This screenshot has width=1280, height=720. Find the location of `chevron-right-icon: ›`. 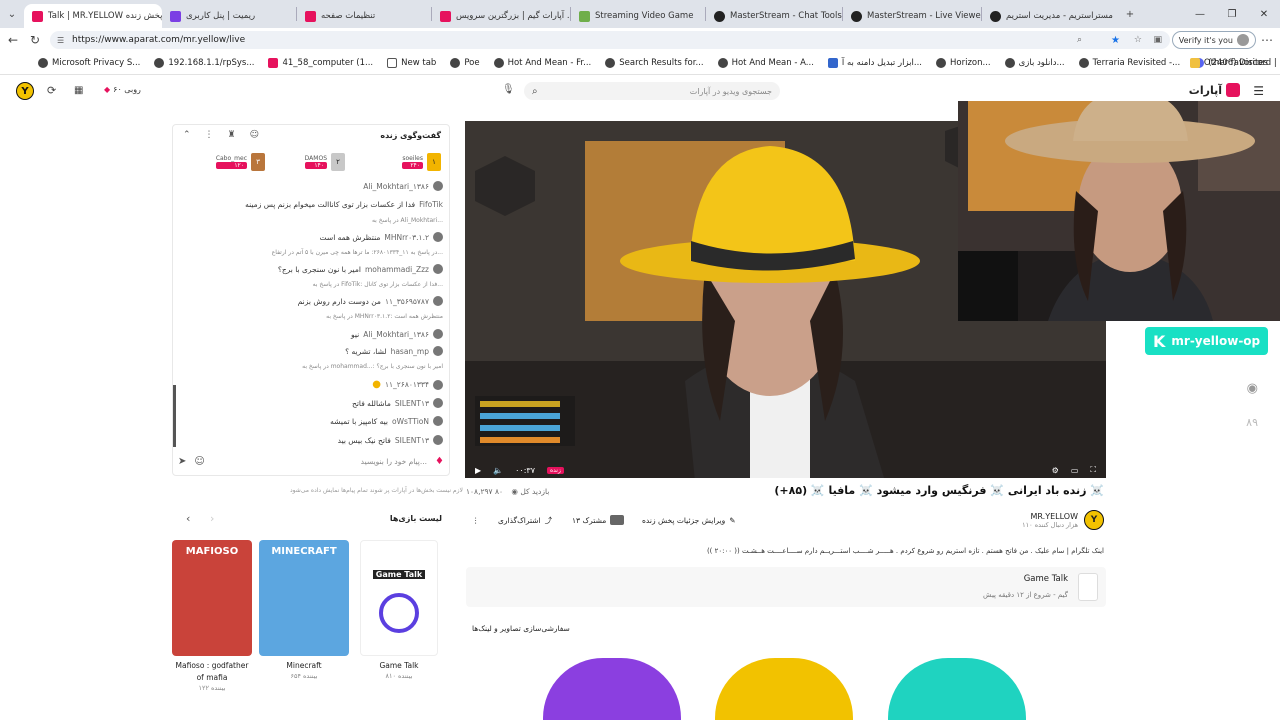

chevron-right-icon: › is located at coordinates (212, 518).